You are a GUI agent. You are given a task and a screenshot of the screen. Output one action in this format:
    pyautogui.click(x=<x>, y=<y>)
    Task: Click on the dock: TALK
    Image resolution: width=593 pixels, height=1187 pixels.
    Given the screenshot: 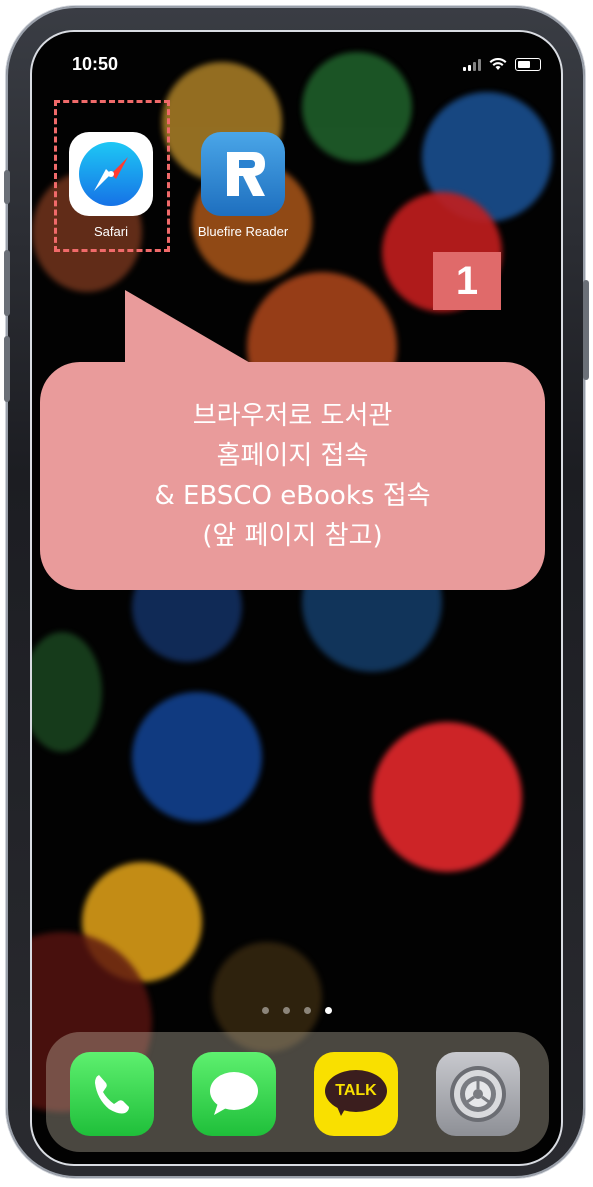 What is the action you would take?
    pyautogui.click(x=297, y=1092)
    